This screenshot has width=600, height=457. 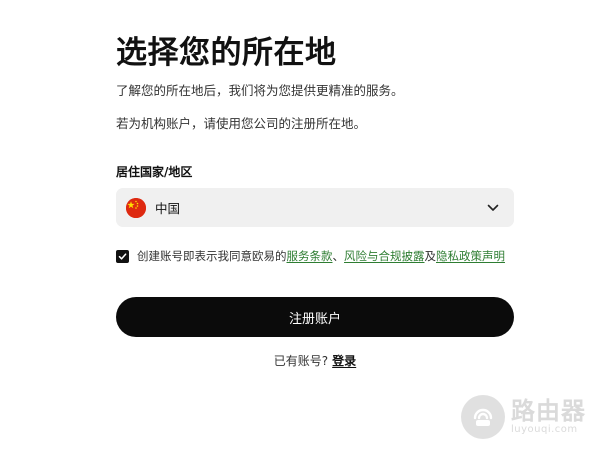 I want to click on watermark-text: 路由器 luyouqi.com, so click(x=548, y=417).